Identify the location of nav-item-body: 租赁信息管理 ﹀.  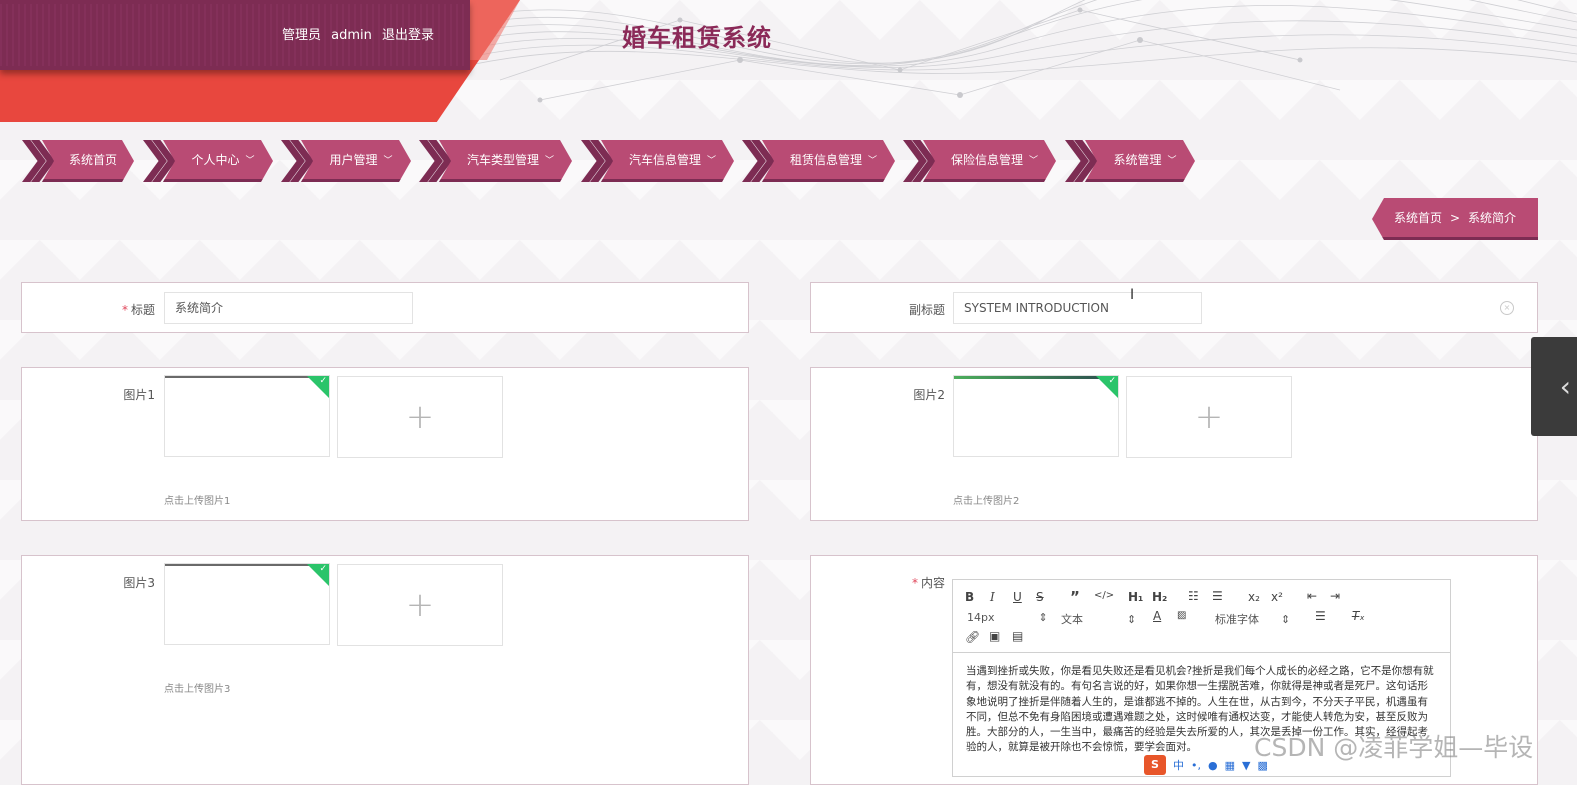
(828, 161).